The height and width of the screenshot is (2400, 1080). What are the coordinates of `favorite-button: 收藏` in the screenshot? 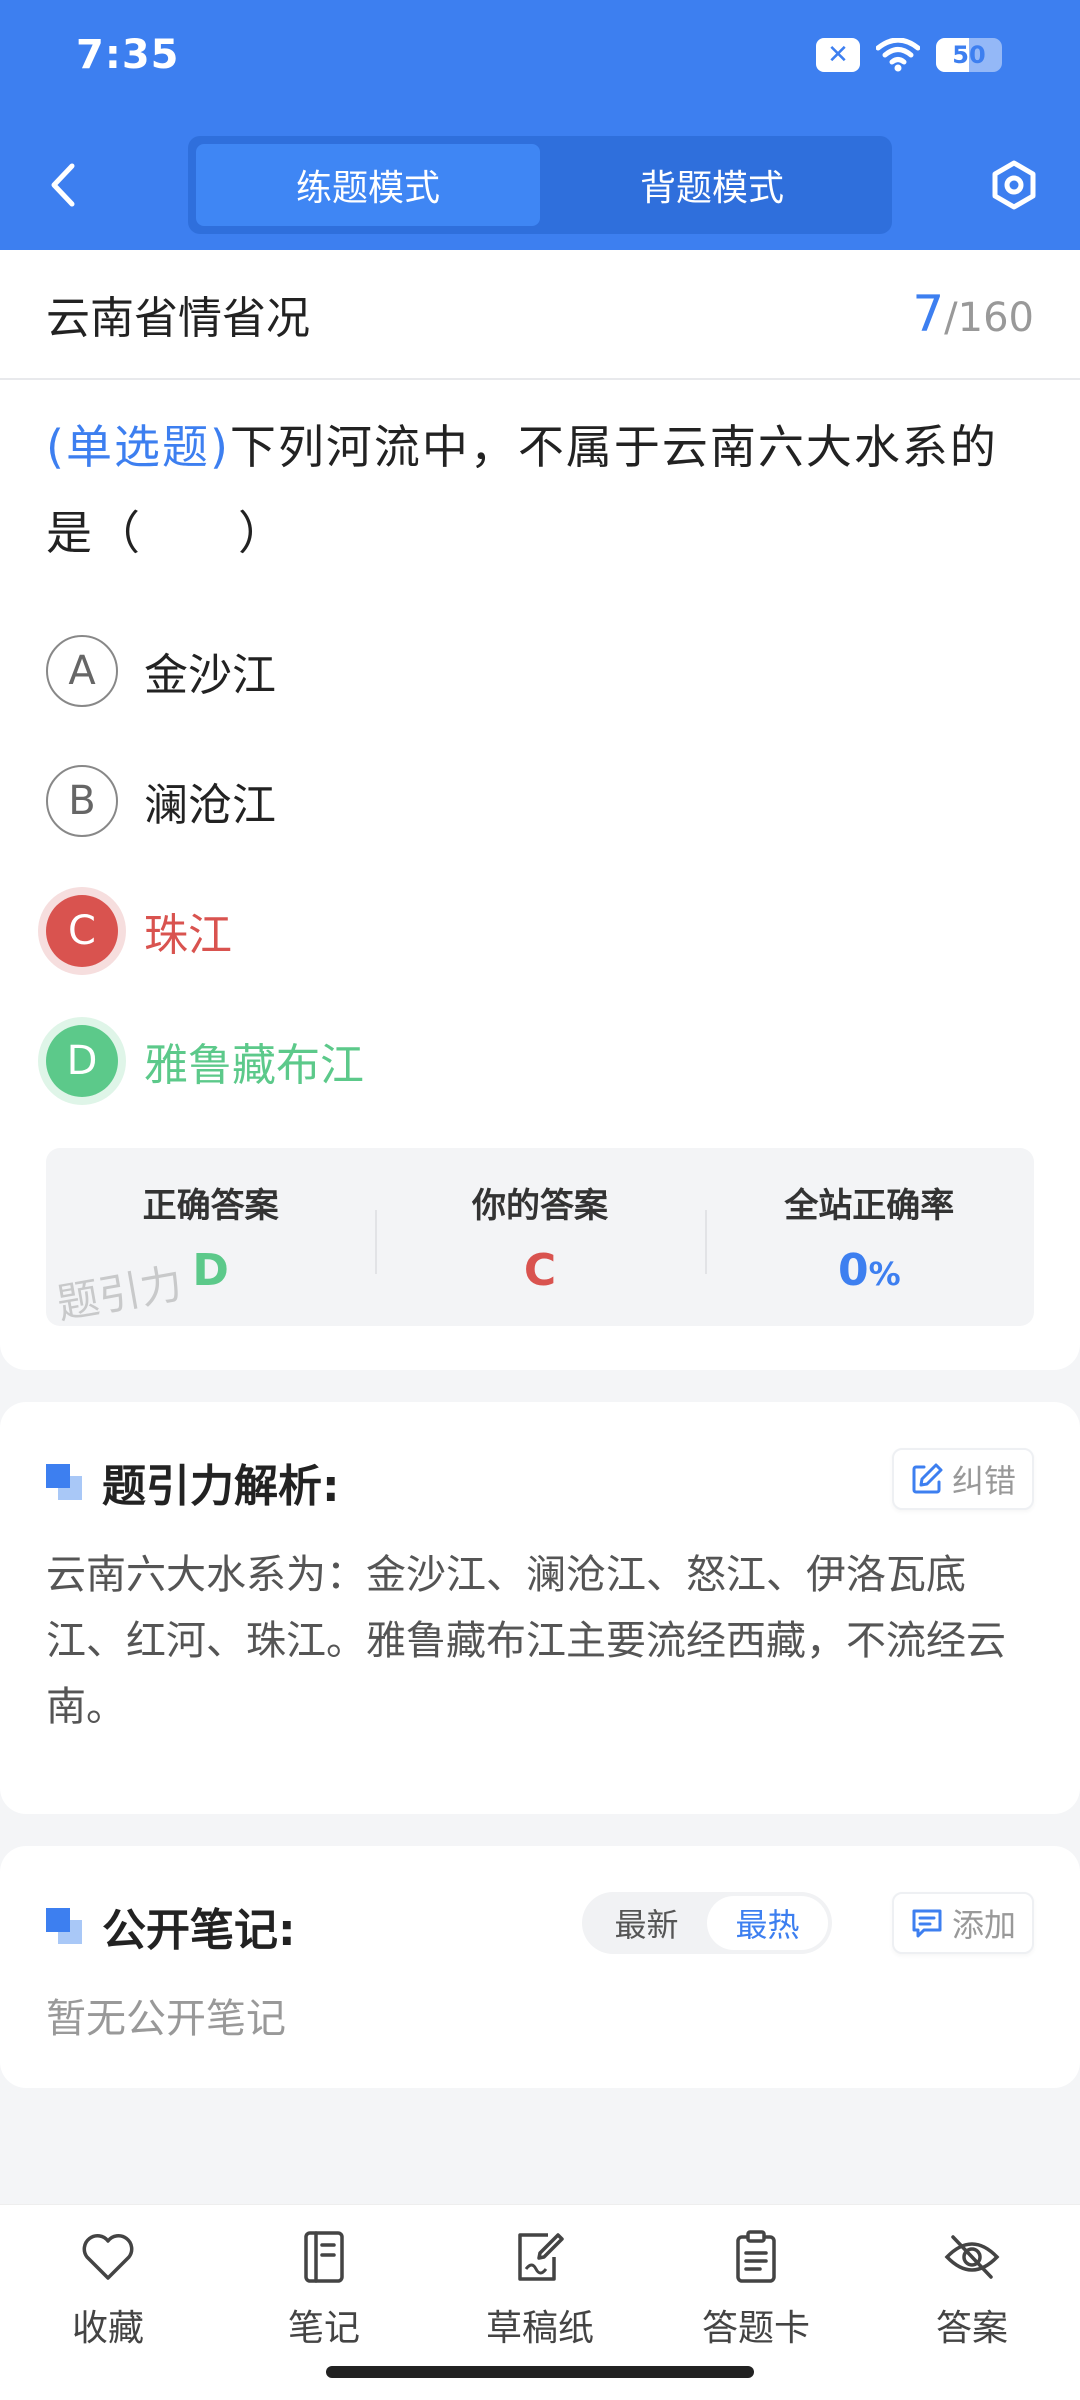 It's located at (108, 2302).